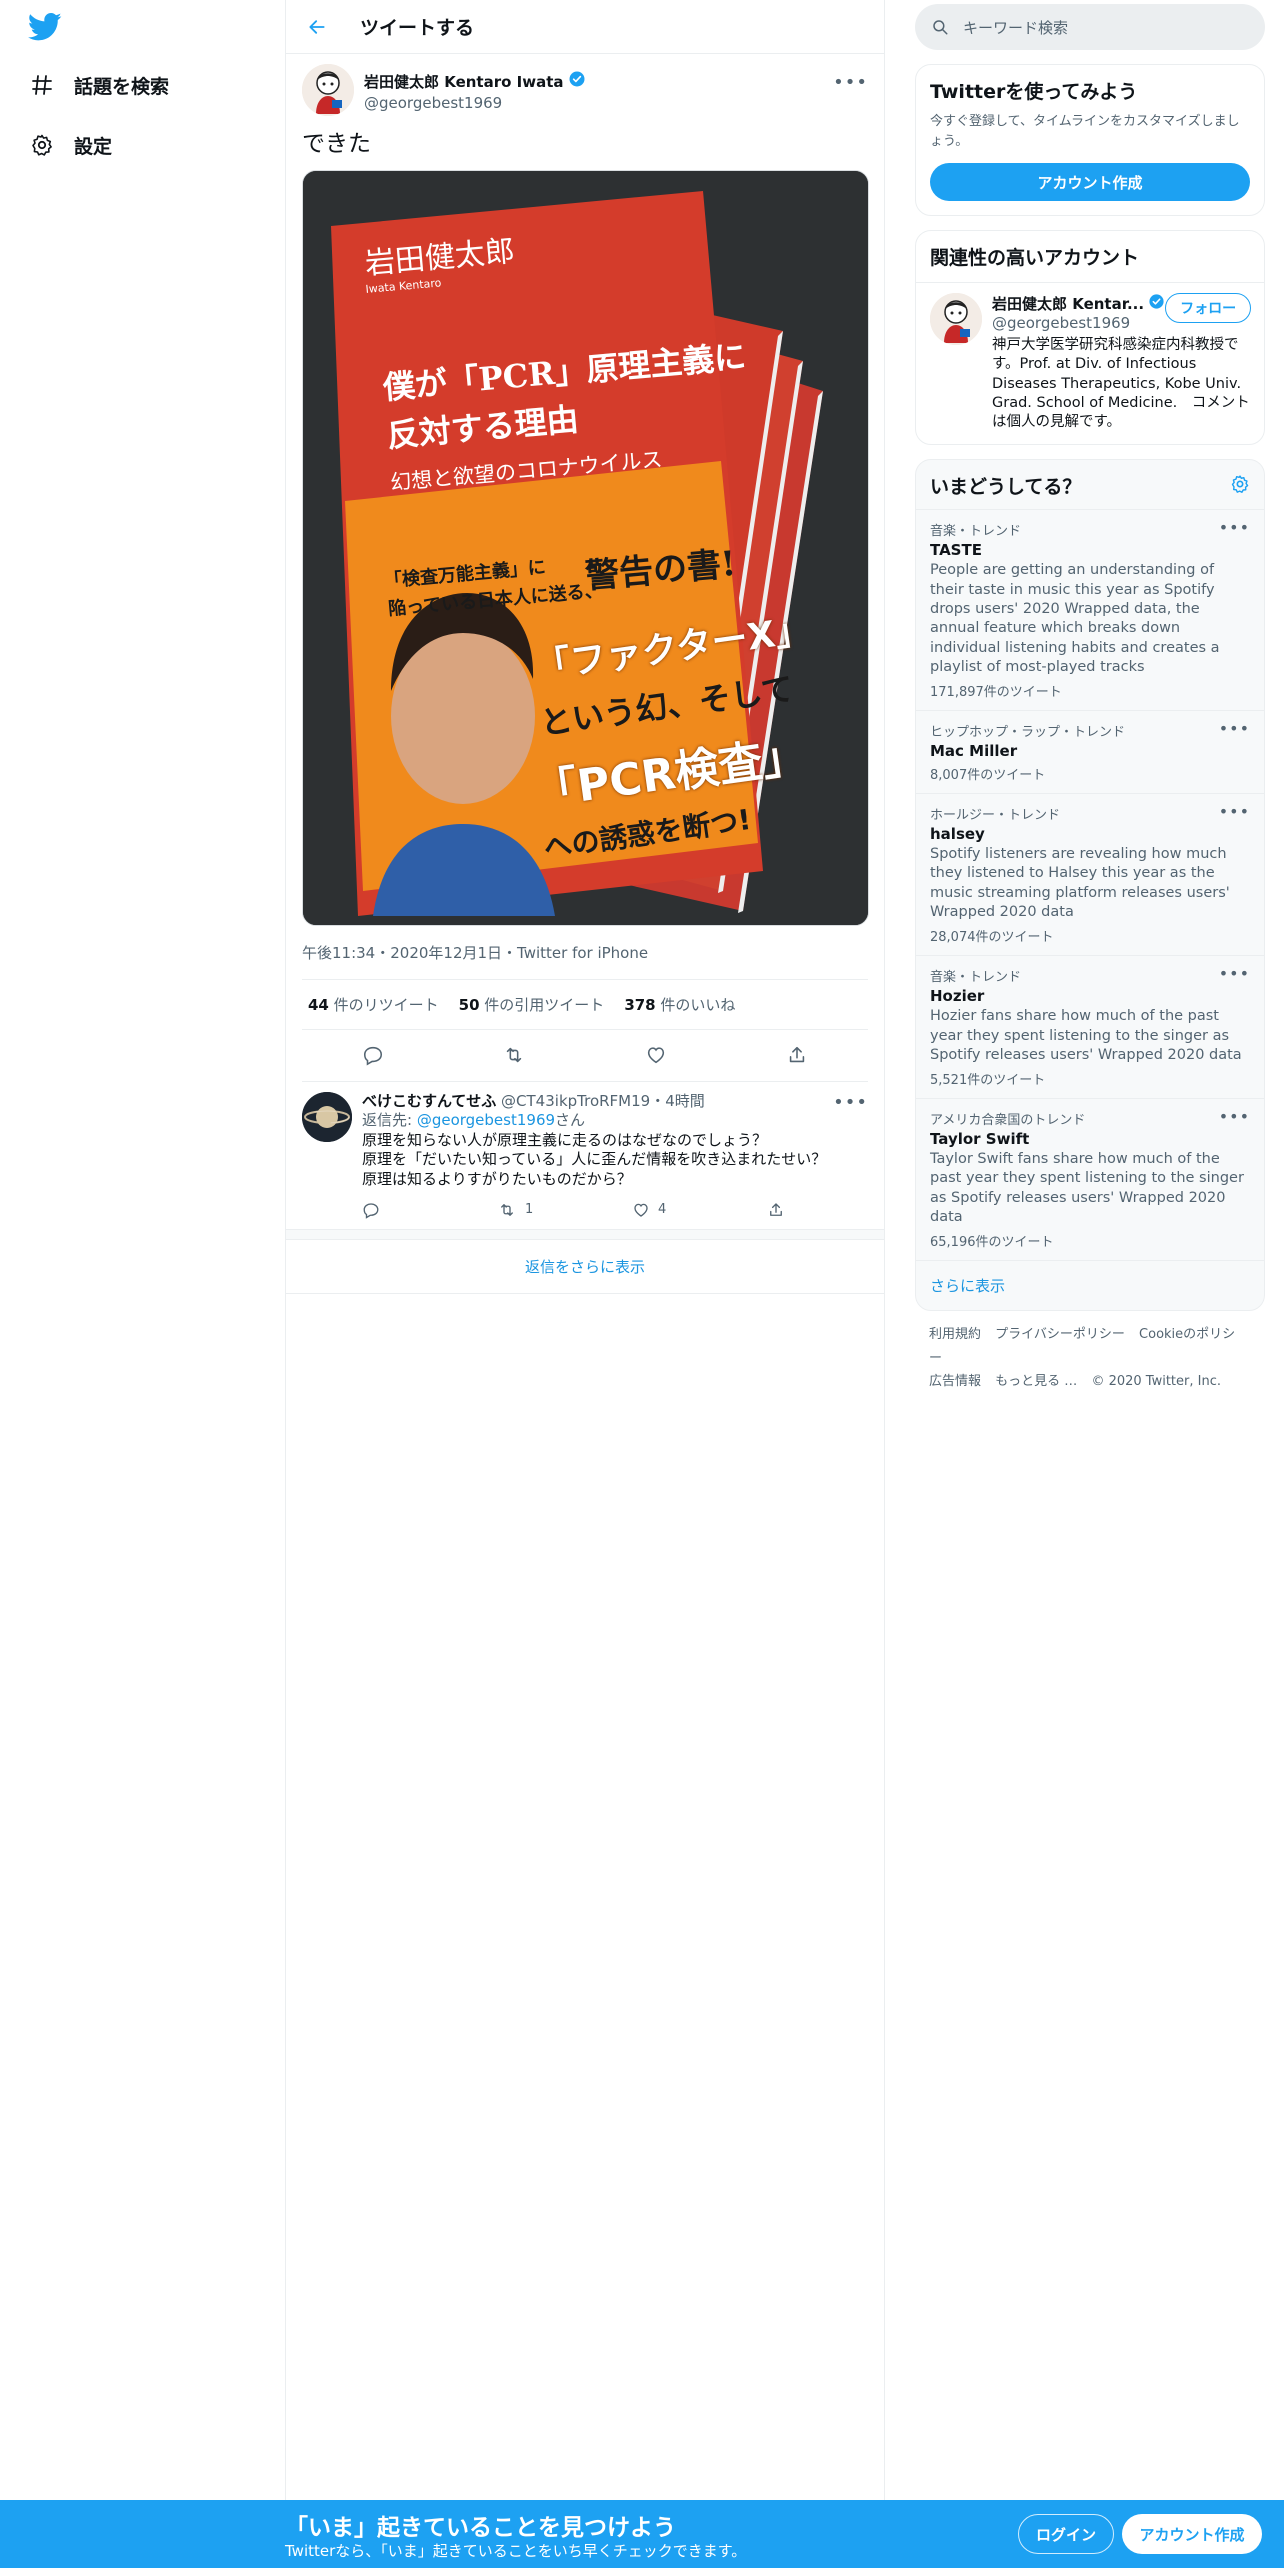  I want to click on author-name-text: 岩田健太郎 Kentaro Iwata, so click(464, 81).